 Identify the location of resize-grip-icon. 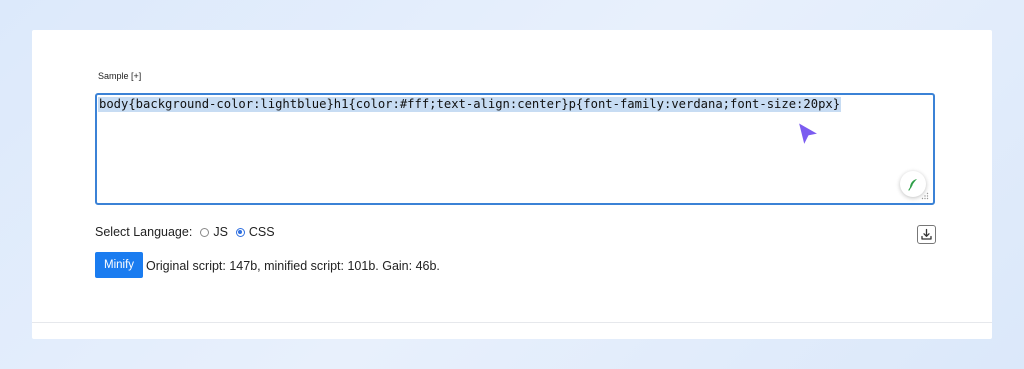
(925, 196).